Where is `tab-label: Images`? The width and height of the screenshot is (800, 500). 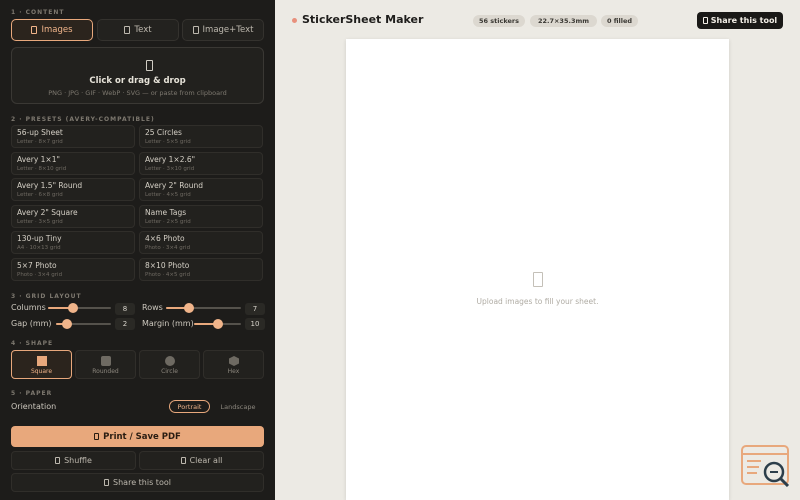 tab-label: Images is located at coordinates (57, 30).